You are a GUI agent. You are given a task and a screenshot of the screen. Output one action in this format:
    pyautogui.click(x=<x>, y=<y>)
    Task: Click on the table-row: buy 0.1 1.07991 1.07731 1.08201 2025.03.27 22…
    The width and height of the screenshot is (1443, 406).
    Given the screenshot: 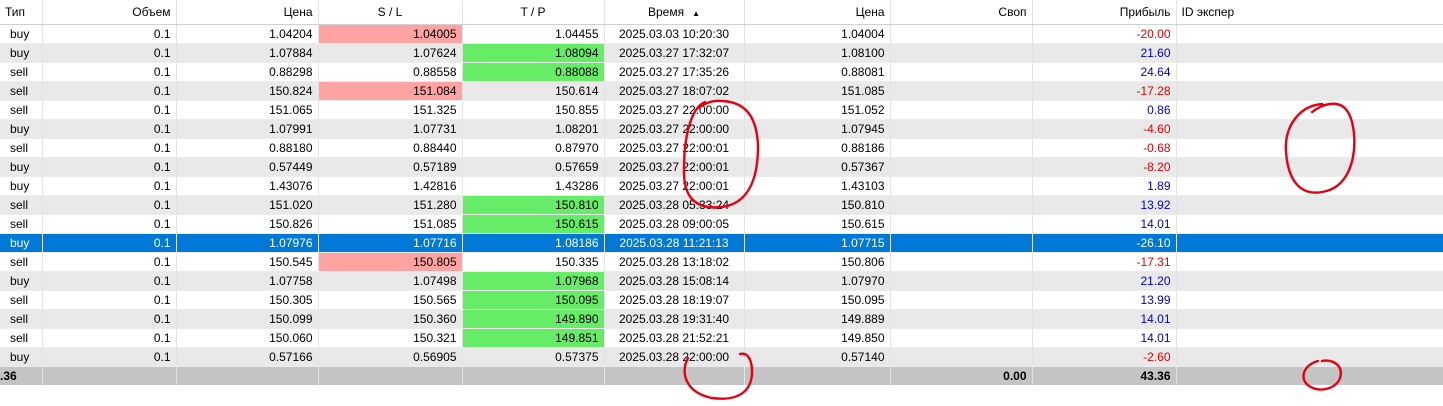 What is the action you would take?
    pyautogui.click(x=721, y=129)
    